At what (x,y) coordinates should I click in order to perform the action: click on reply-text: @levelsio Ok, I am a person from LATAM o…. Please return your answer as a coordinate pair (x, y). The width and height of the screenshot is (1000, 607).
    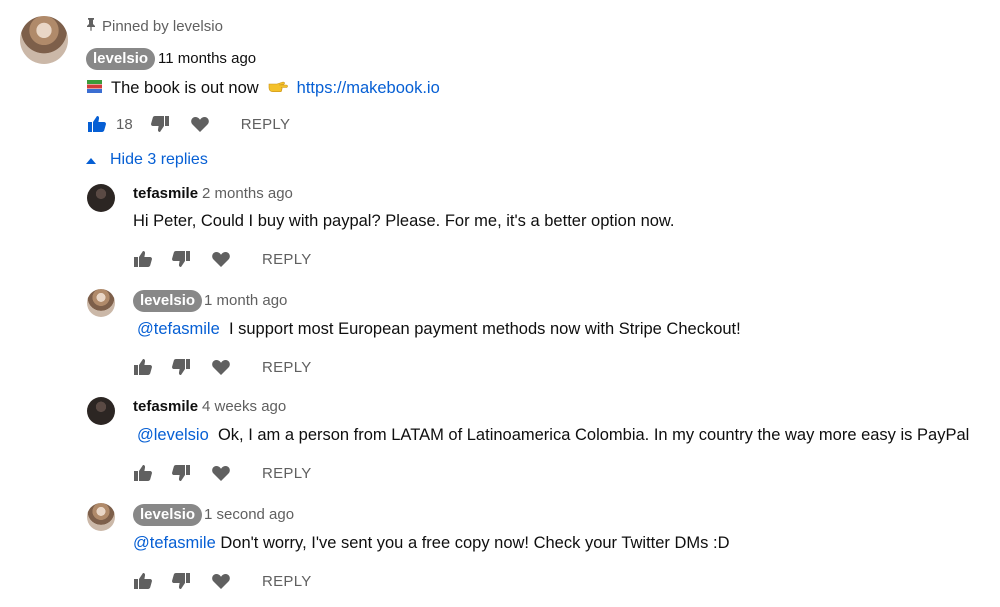
    Looking at the image, I should click on (553, 435).